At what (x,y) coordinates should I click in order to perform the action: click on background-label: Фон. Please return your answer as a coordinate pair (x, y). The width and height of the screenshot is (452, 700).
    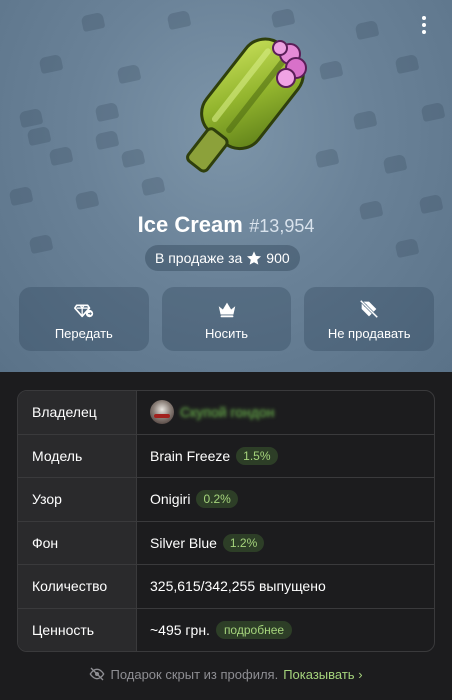
    Looking at the image, I should click on (77, 542).